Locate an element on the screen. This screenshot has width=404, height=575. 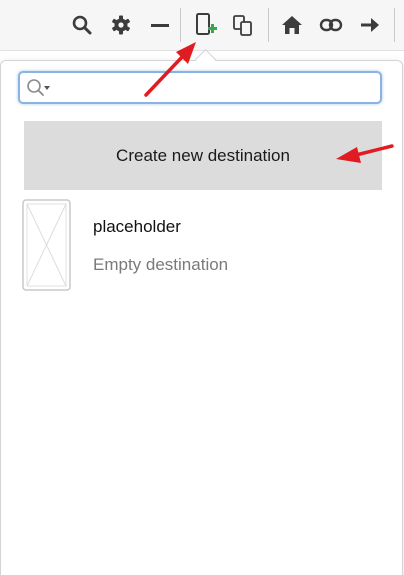
destination-subtitle: Empty destination is located at coordinates (161, 264).